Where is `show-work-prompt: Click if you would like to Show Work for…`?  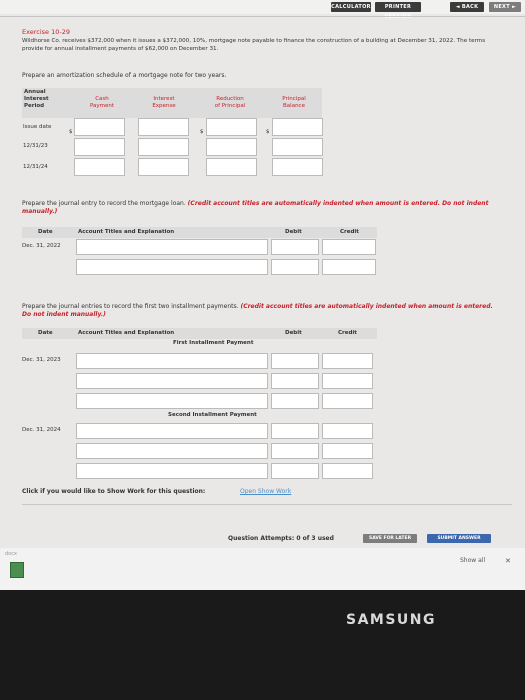
show-work-prompt: Click if you would like to Show Work for… is located at coordinates (114, 491).